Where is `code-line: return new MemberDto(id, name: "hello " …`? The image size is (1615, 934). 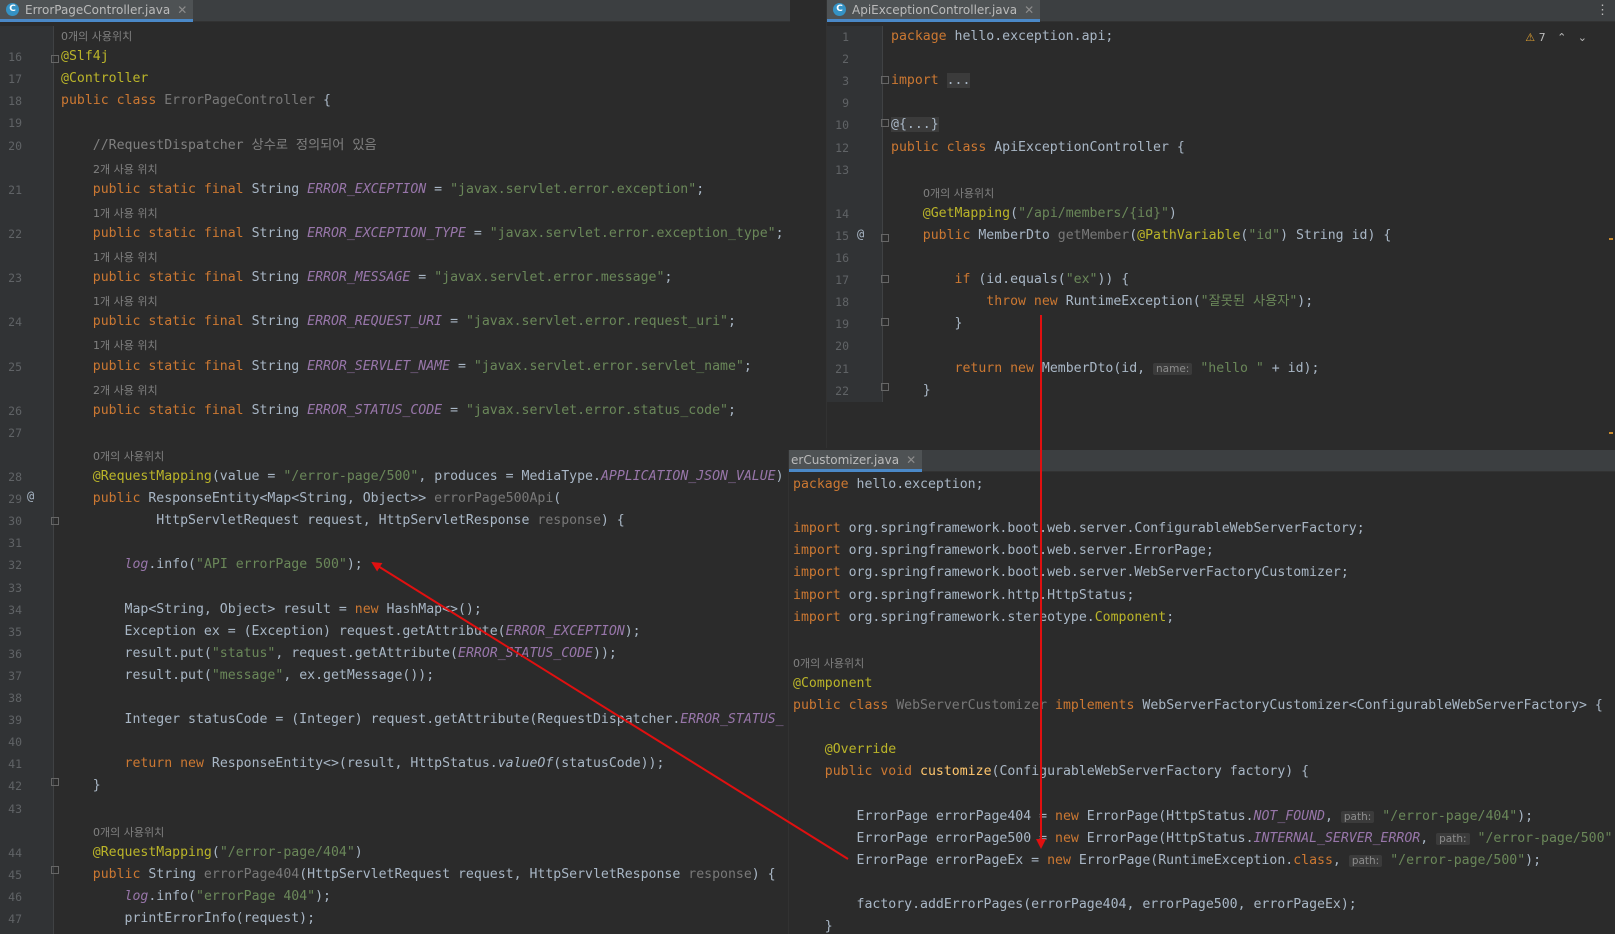
code-line: return new MemberDto(id, name: "hello " … is located at coordinates (1137, 368).